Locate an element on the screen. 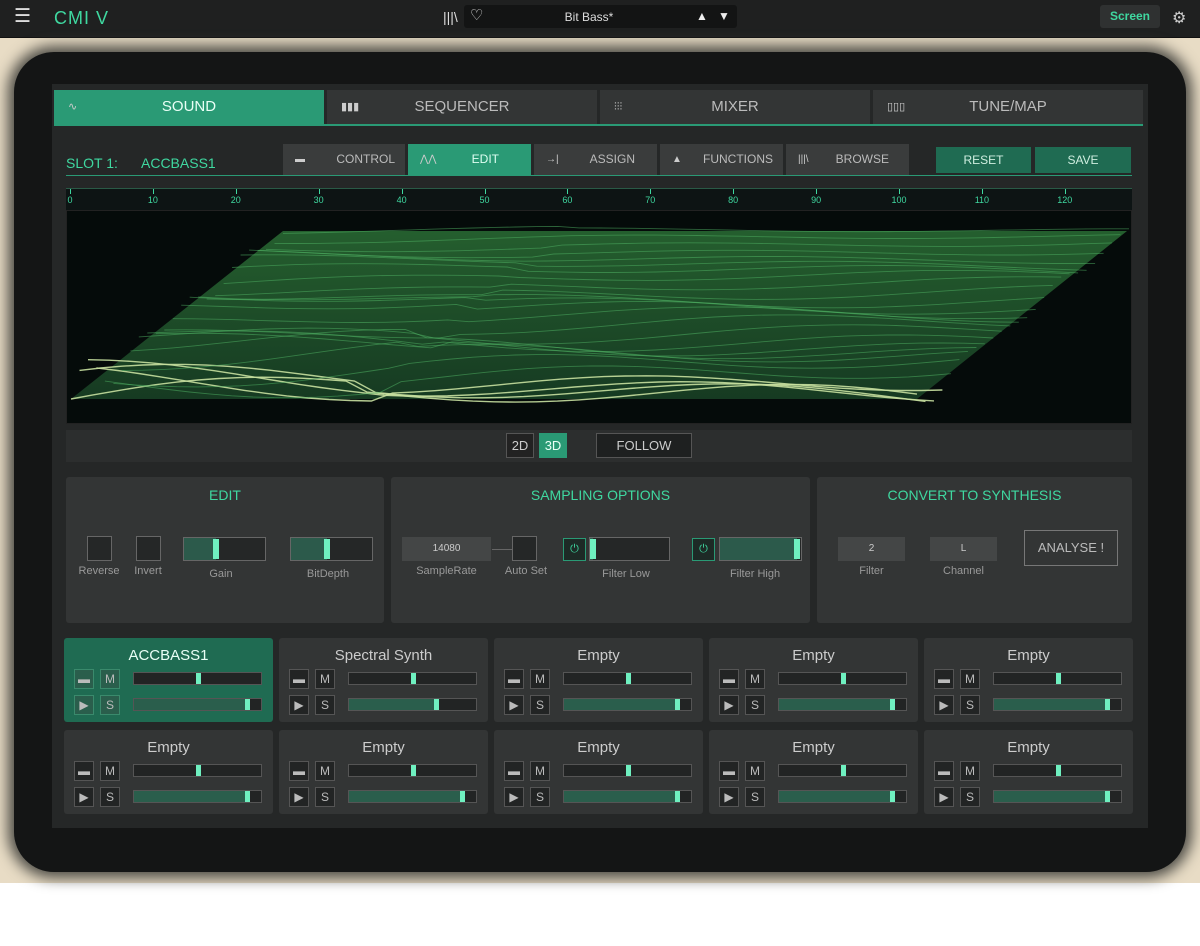 This screenshot has height=946, width=1200. follow-button: FOLLOW is located at coordinates (644, 445).